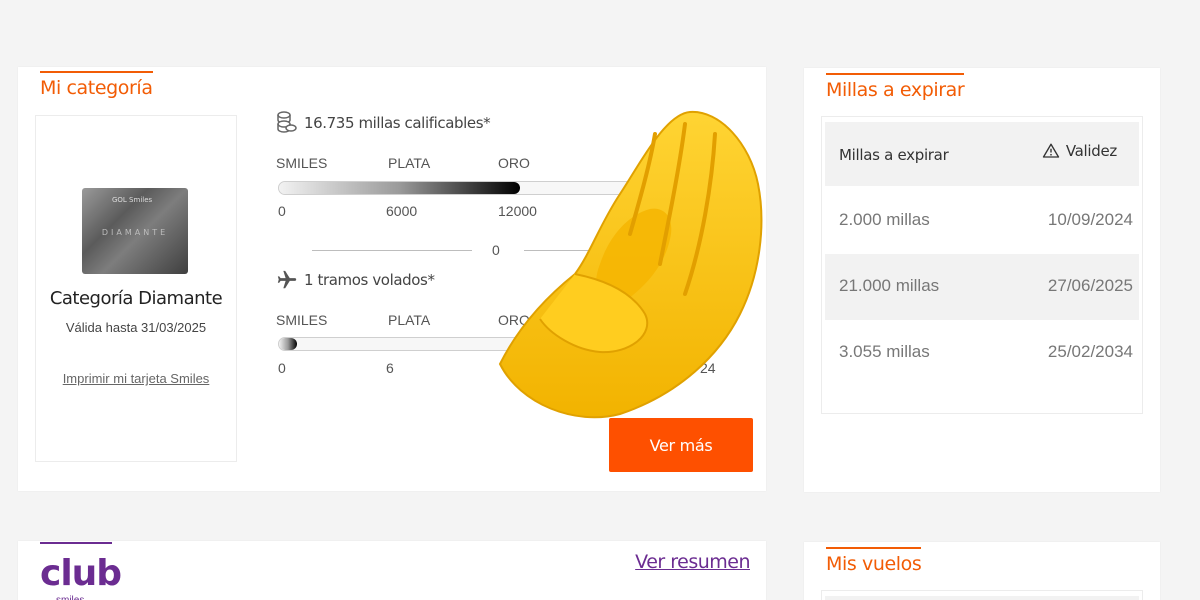  What do you see at coordinates (874, 561) in the screenshot?
I see `flights-title: Mis vuelos` at bounding box center [874, 561].